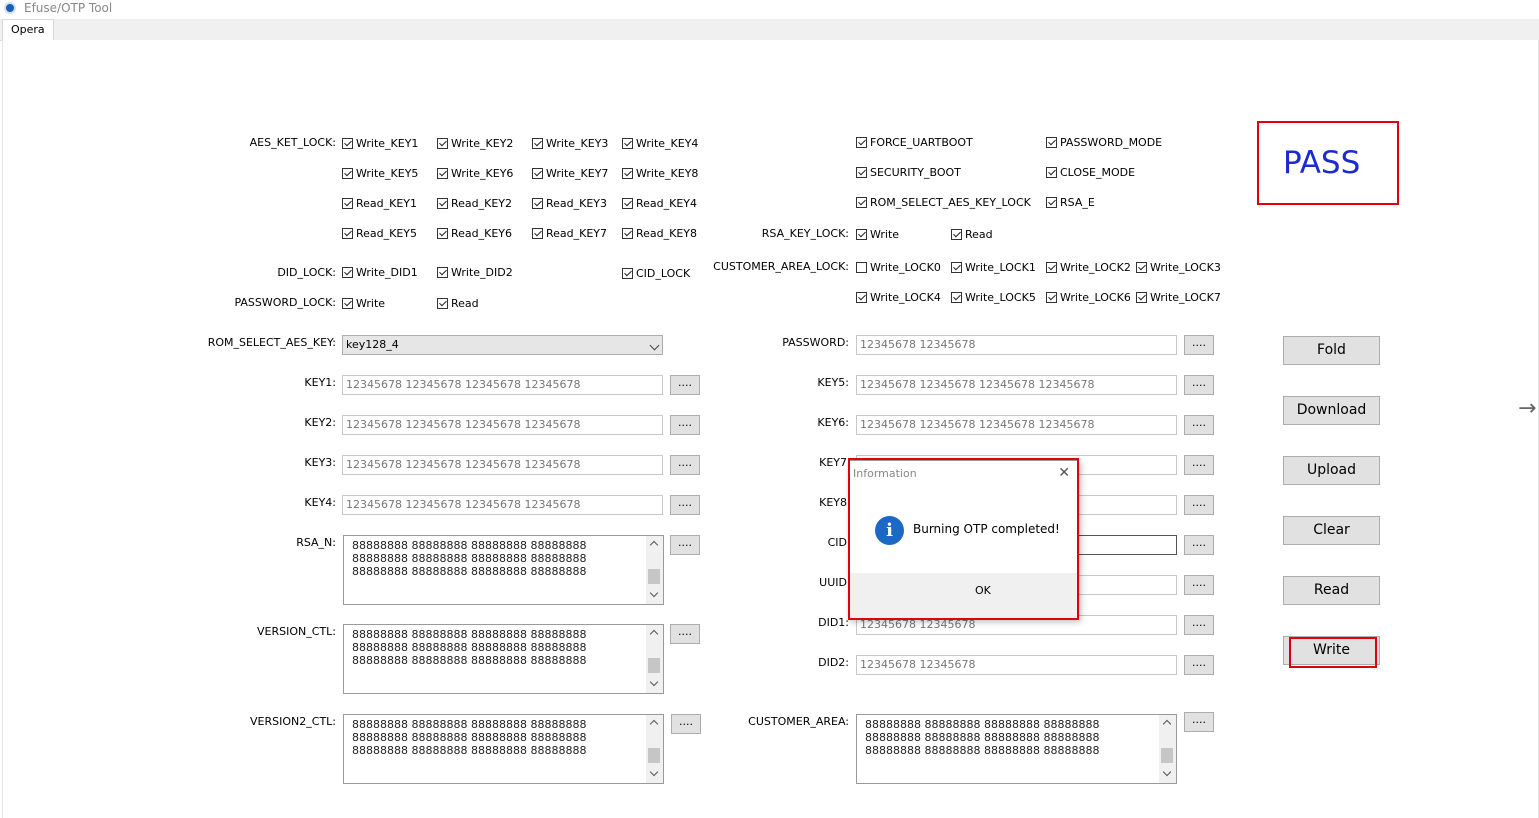 Image resolution: width=1539 pixels, height=818 pixels. What do you see at coordinates (993, 268) in the screenshot?
I see `checkbox-write-lock1: Write_LOCK1` at bounding box center [993, 268].